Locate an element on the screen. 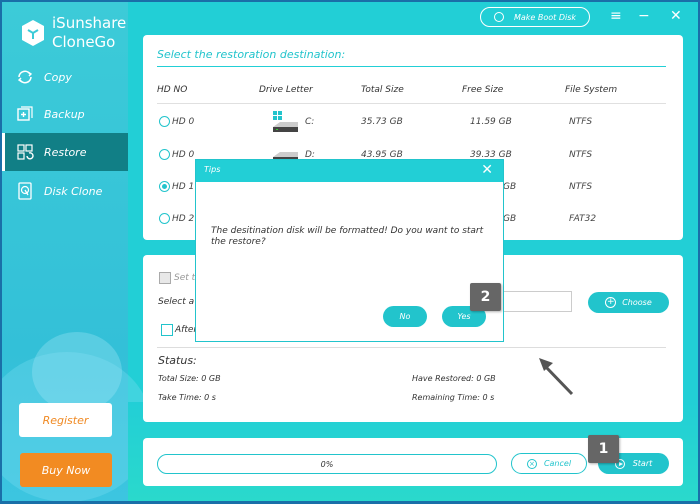 This screenshot has height=504, width=700. dialog-header: Tips ✕ is located at coordinates (349, 171).